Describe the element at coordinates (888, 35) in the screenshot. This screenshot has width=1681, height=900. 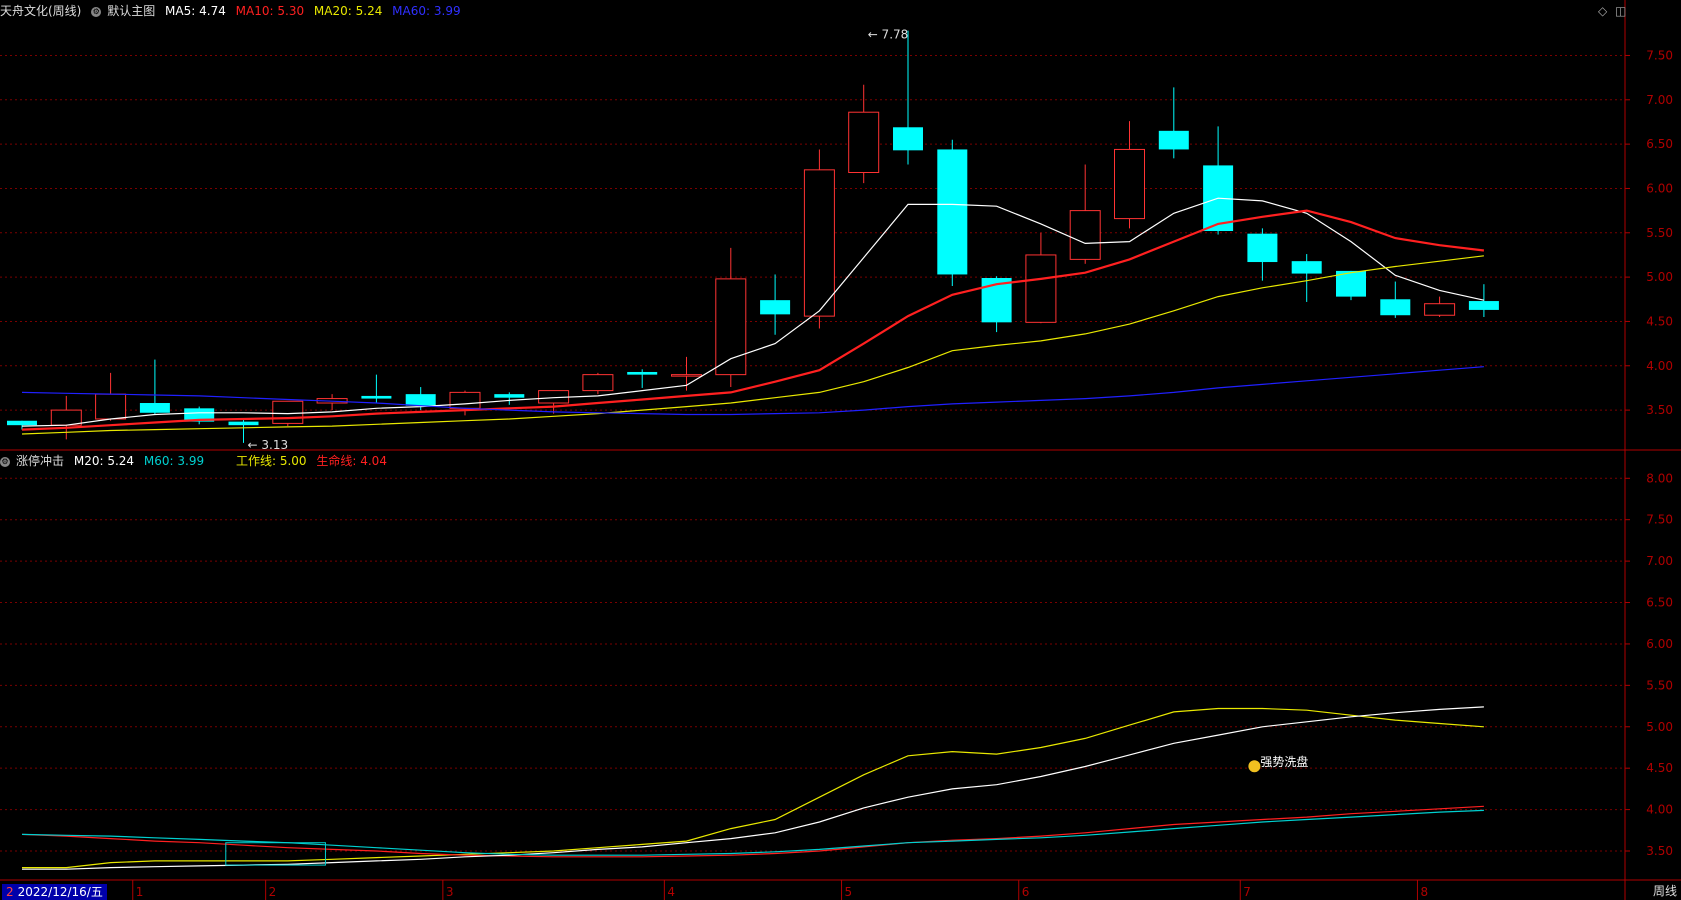
I see `extreme-price-label: ← 7.78` at that location.